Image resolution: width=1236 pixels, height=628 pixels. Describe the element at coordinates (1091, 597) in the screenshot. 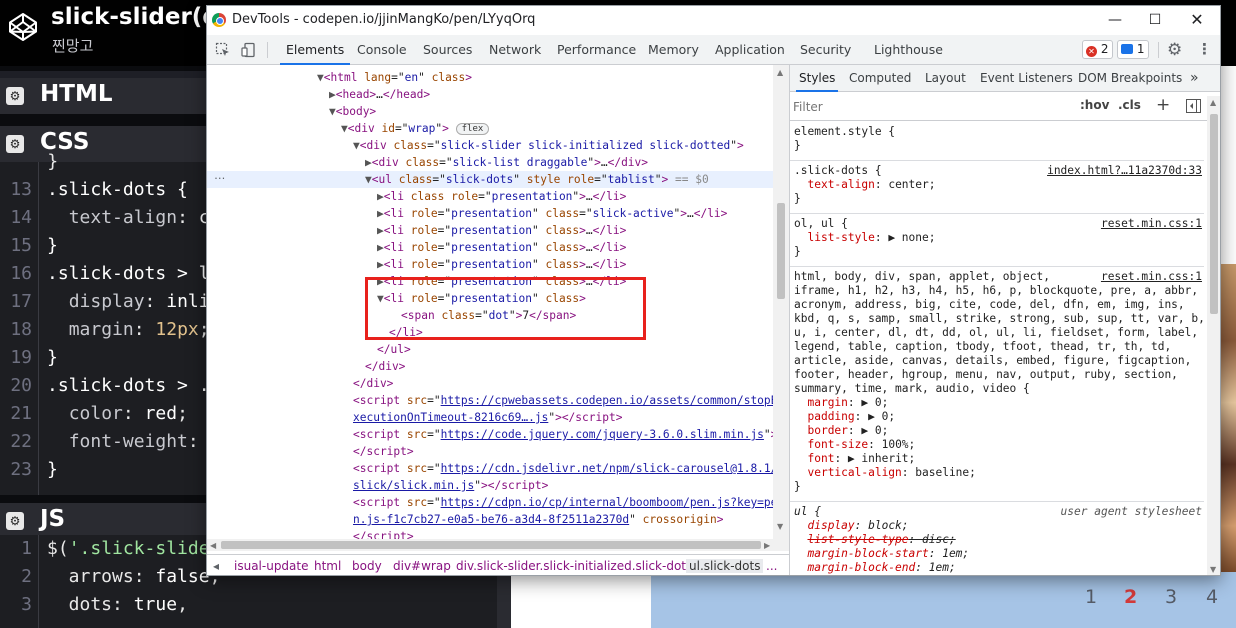

I see `slider-dot: 1` at that location.